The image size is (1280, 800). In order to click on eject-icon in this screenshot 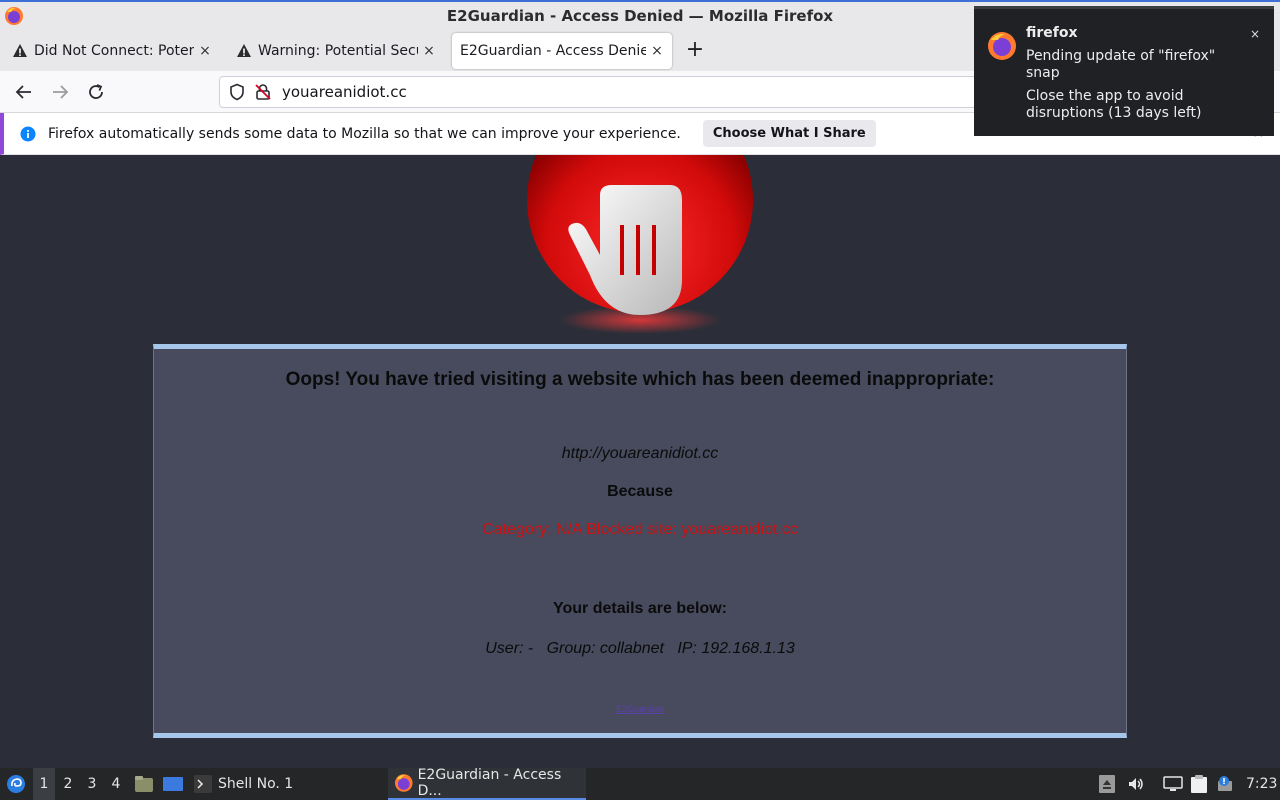, I will do `click(1107, 784)`.